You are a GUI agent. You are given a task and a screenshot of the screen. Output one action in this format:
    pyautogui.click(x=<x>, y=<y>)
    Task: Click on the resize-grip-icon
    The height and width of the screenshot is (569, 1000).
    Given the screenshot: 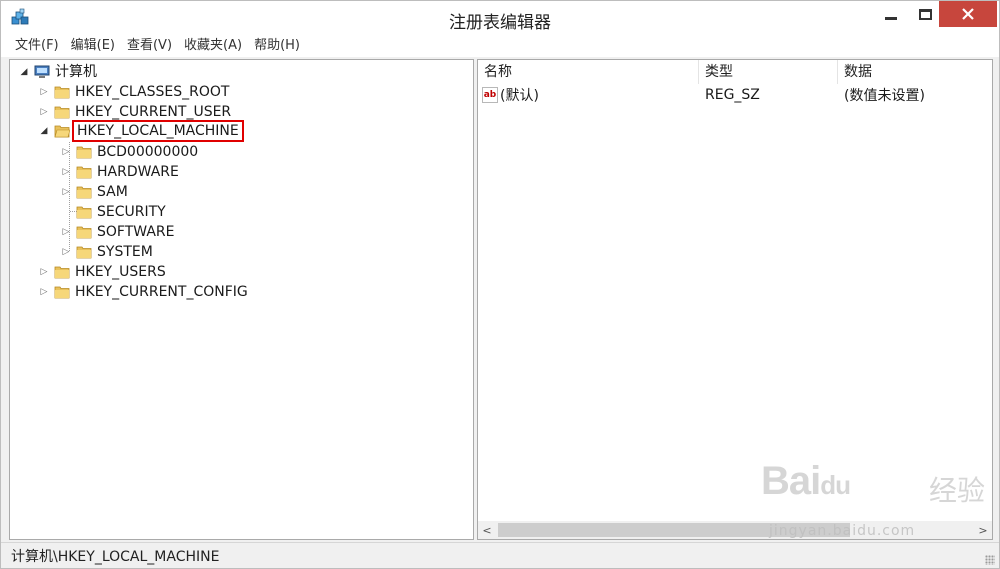 What is the action you would take?
    pyautogui.click(x=990, y=560)
    